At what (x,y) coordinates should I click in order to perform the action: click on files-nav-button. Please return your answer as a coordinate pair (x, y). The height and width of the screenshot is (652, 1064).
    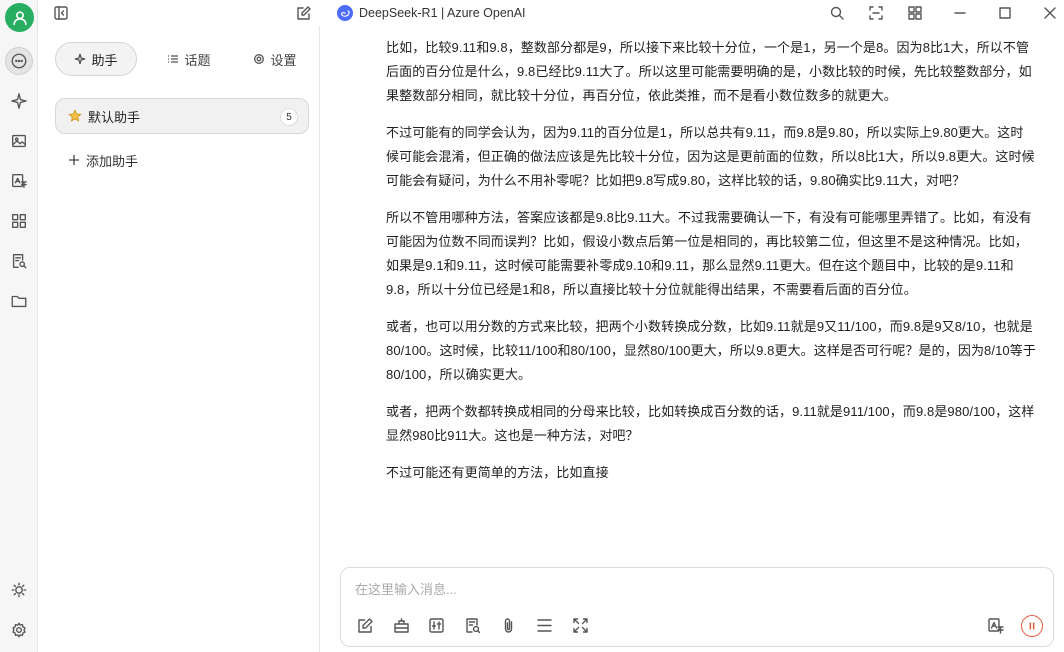
    Looking at the image, I should click on (19, 301).